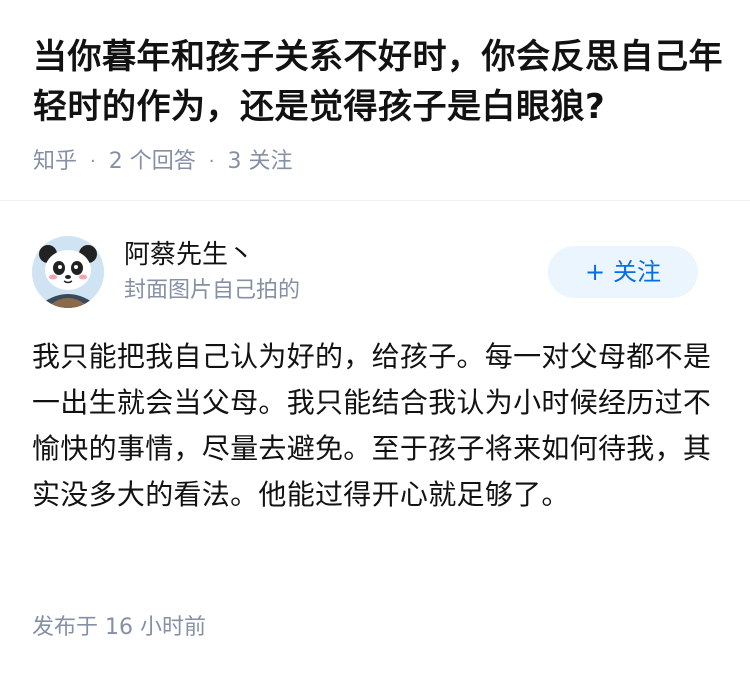 The height and width of the screenshot is (682, 750). What do you see at coordinates (378, 82) in the screenshot?
I see `question-title: 当你暮年和孩子关系不好时，你会反思自己年轻时的作为，还是觉得孩子是白眼狼?` at bounding box center [378, 82].